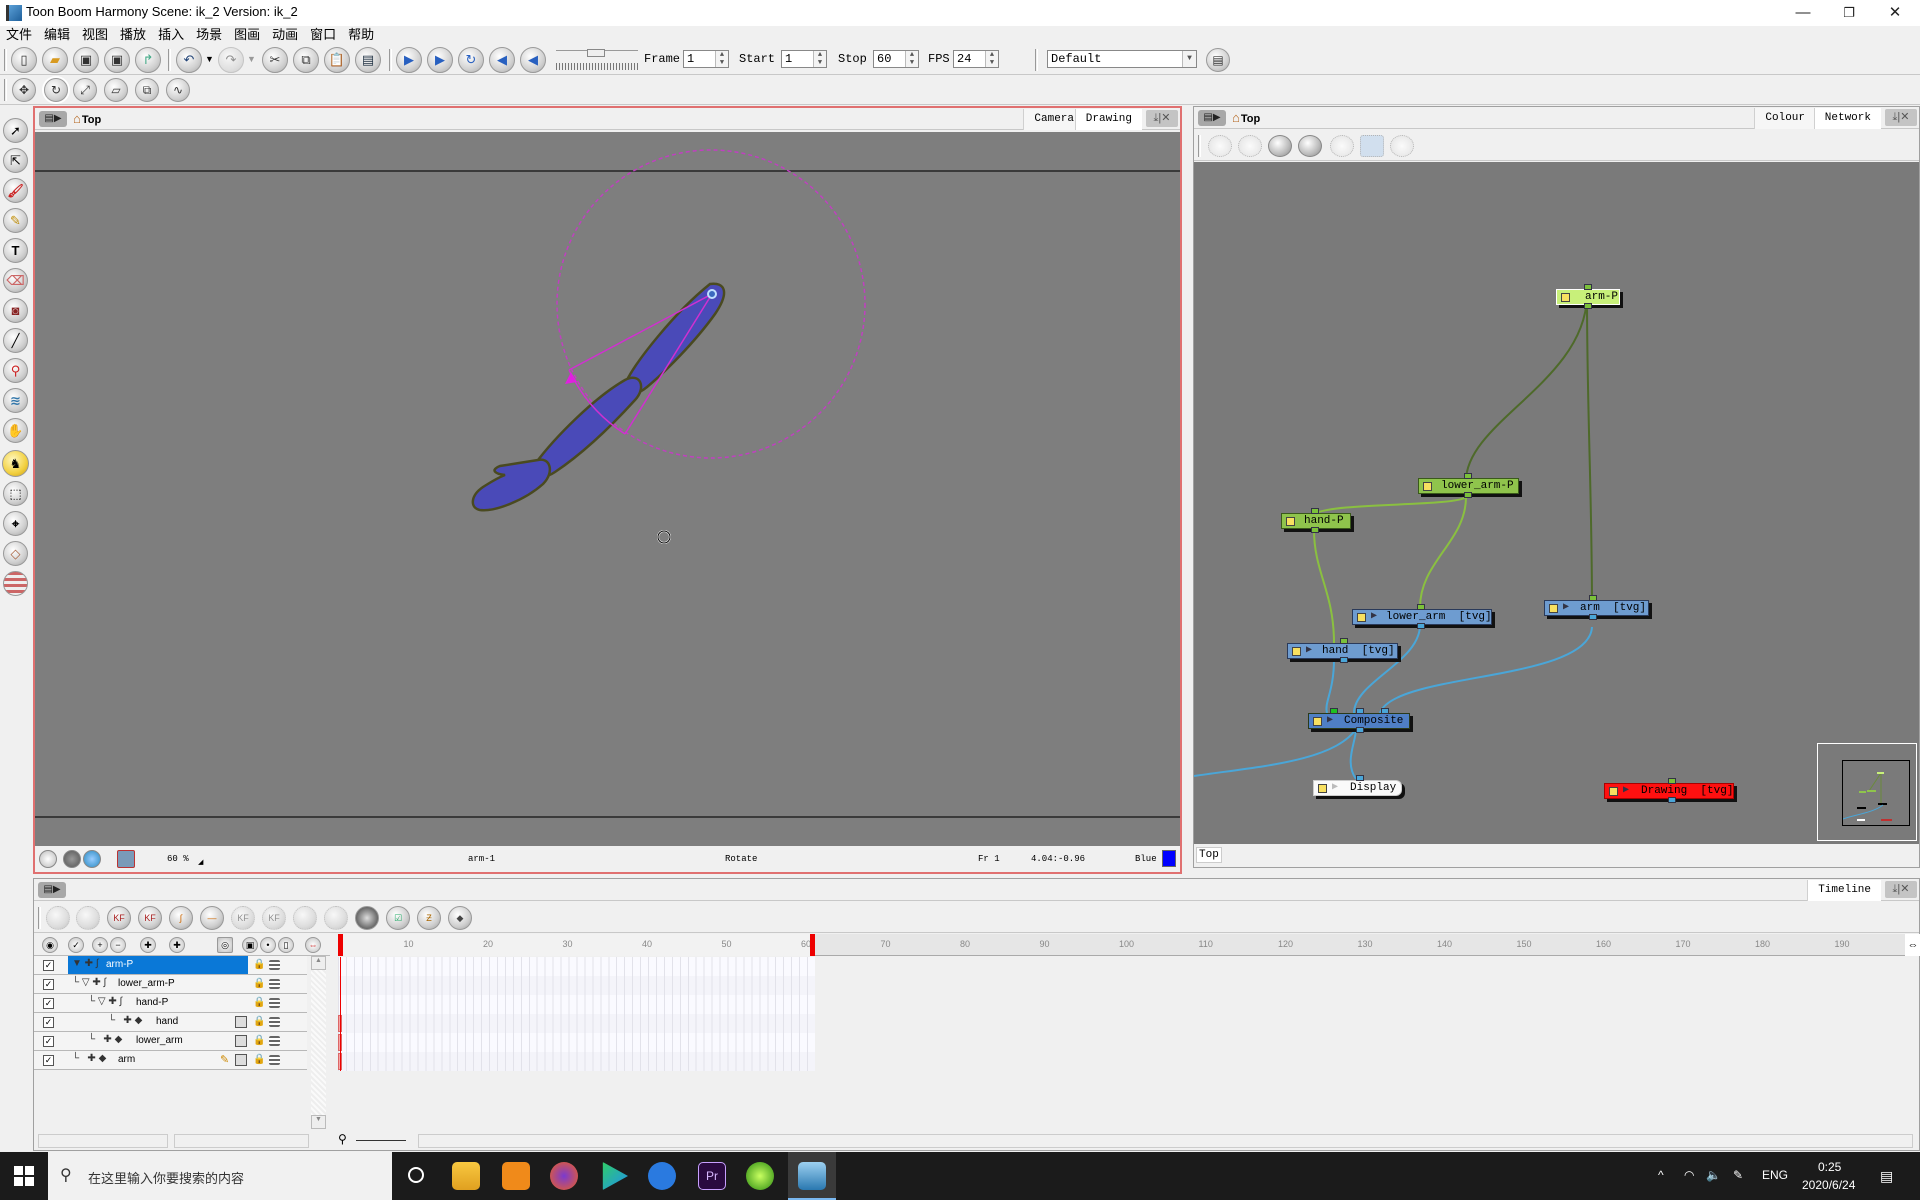  I want to click on menu-insert: 插入, so click(171, 35).